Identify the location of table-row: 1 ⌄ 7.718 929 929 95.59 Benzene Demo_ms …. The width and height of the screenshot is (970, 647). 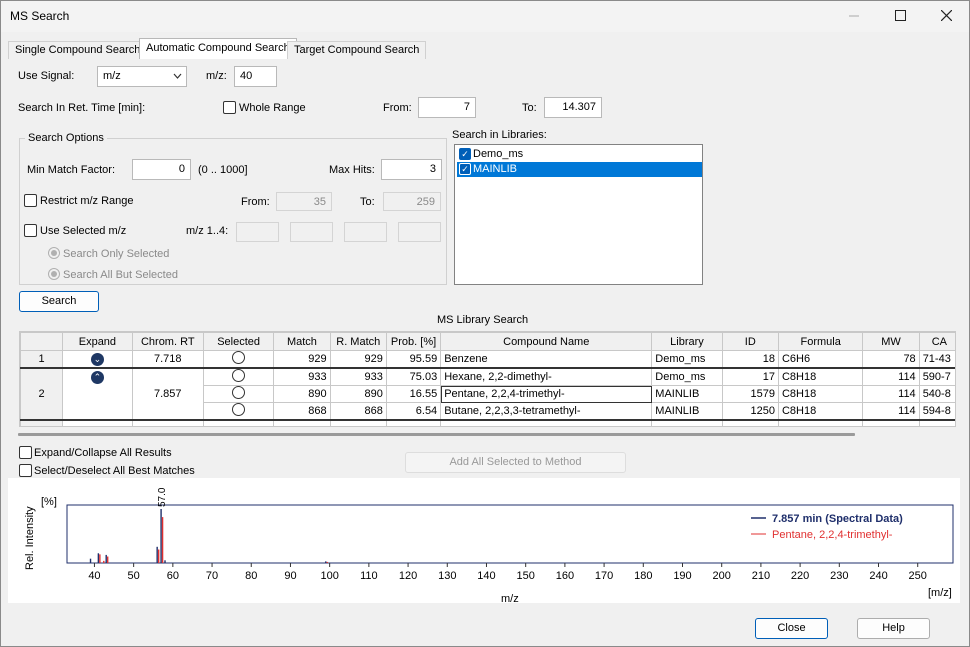
(487, 359).